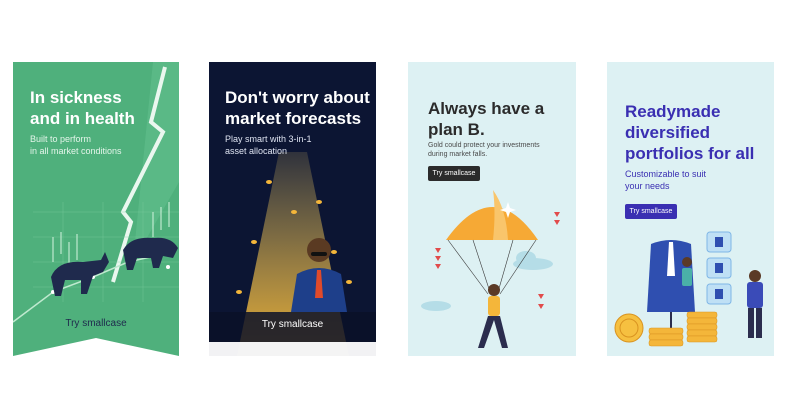  I want to click on subtext-line-1: Built to perform, so click(61, 139).